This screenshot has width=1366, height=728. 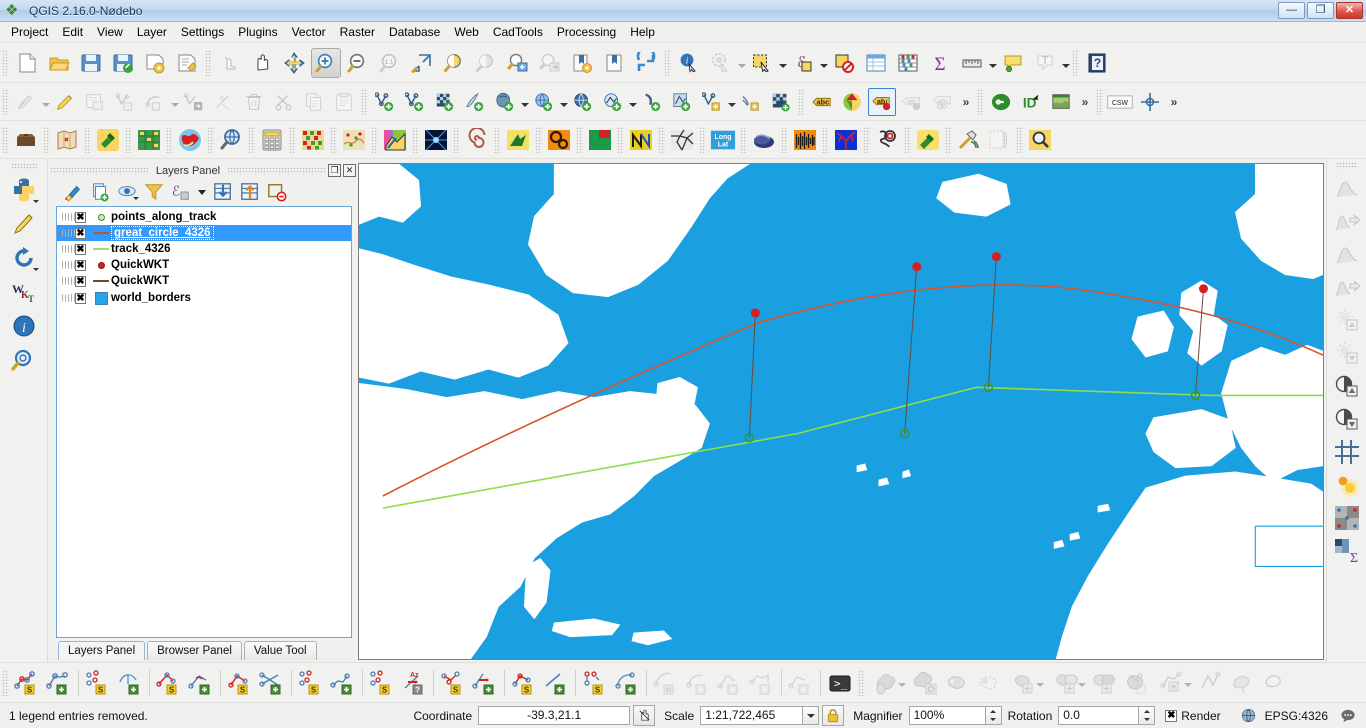 What do you see at coordinates (154, 192) in the screenshot?
I see `filter-legend-icon` at bounding box center [154, 192].